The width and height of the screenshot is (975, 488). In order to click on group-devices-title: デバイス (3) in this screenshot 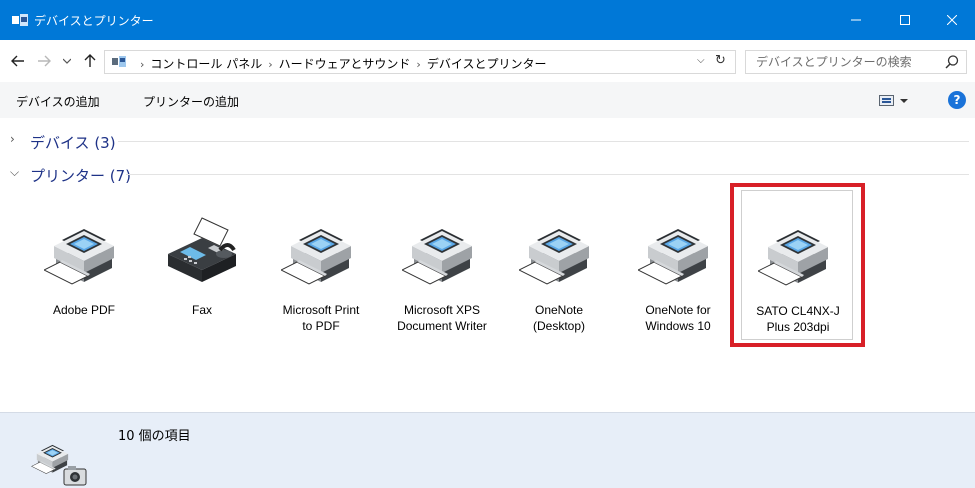, I will do `click(73, 142)`.